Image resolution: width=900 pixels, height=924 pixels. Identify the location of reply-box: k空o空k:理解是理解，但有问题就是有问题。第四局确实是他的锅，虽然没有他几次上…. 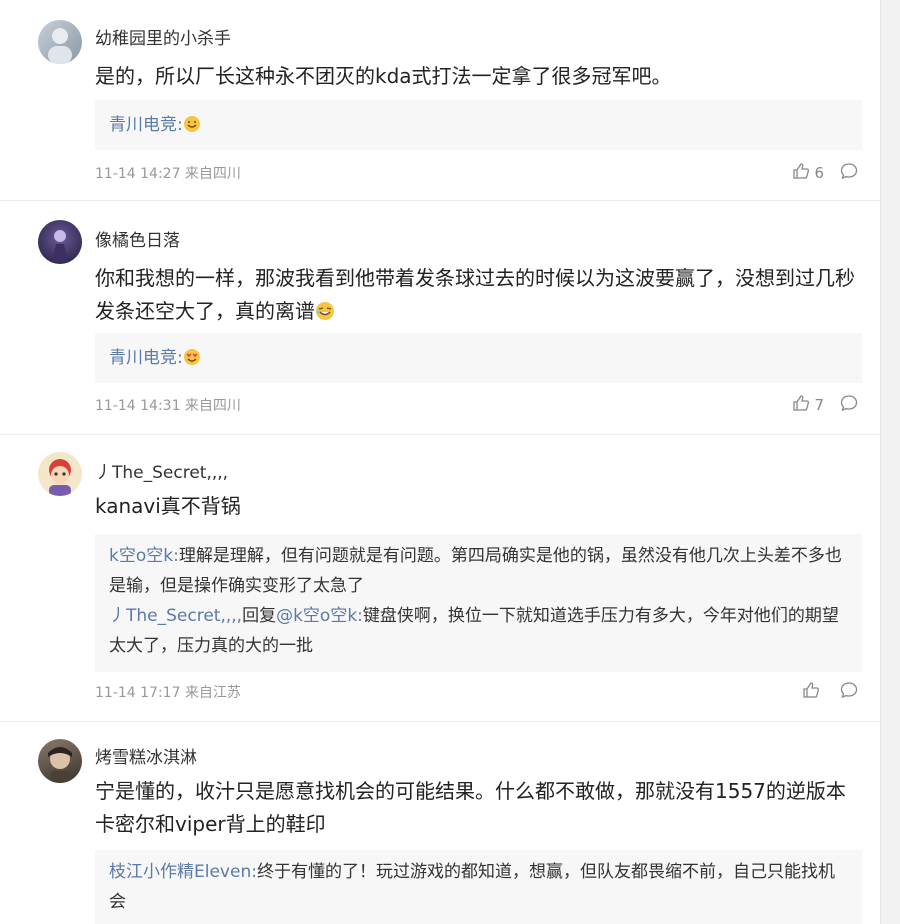
(478, 603).